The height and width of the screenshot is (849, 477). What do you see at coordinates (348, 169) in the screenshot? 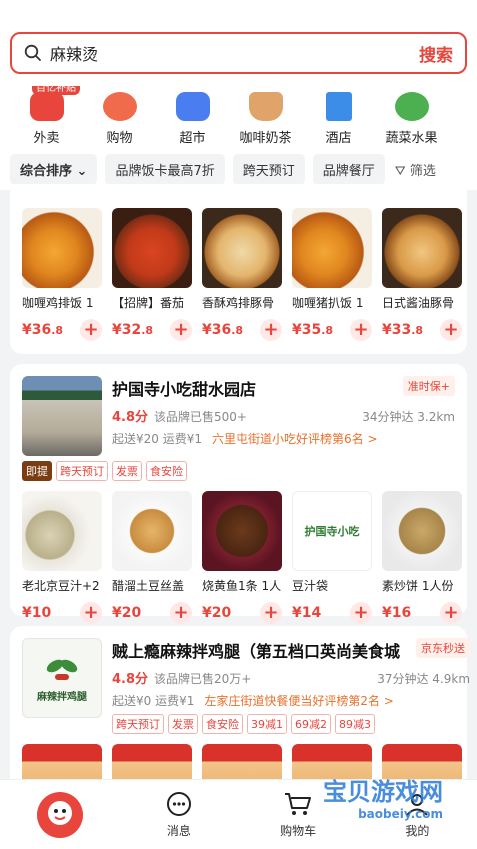
I see `filter-brand-restaurant: 品牌餐厅` at bounding box center [348, 169].